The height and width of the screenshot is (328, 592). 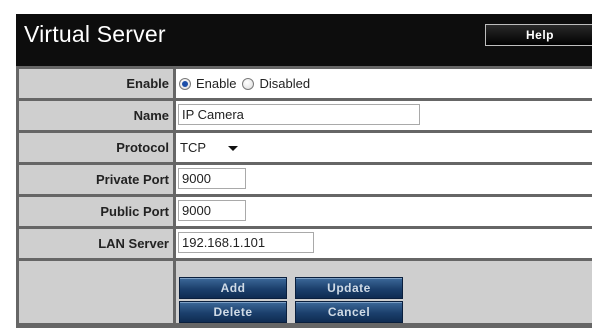 I want to click on actions-label-cell, so click(x=96, y=292).